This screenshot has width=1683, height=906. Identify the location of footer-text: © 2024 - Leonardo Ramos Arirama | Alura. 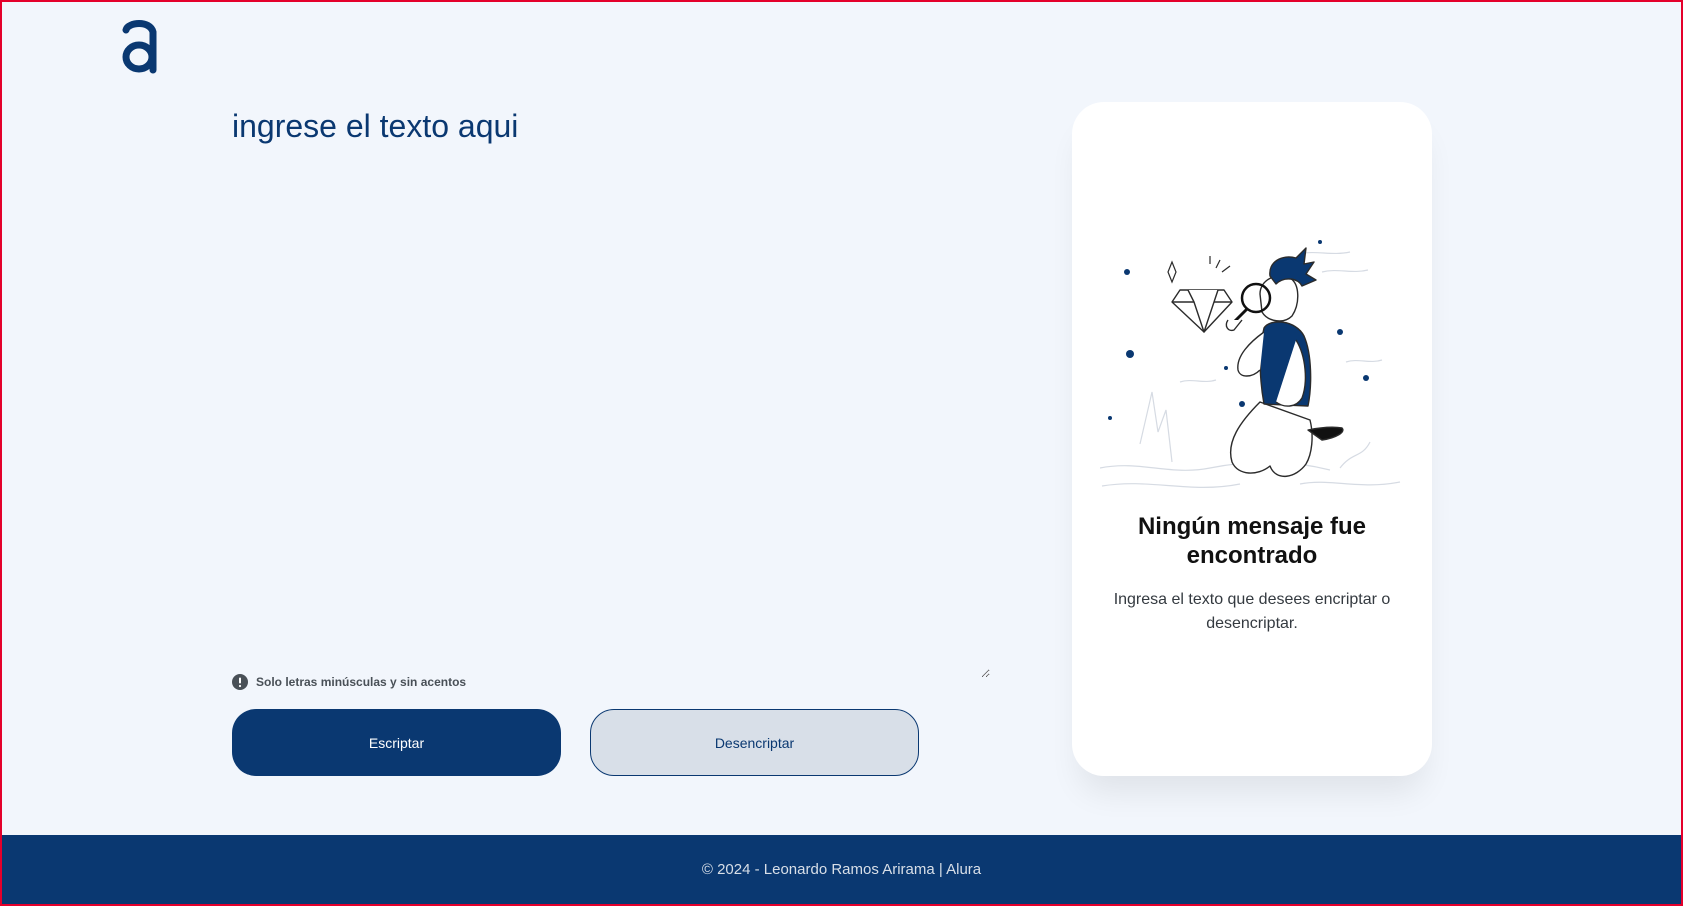
(841, 869).